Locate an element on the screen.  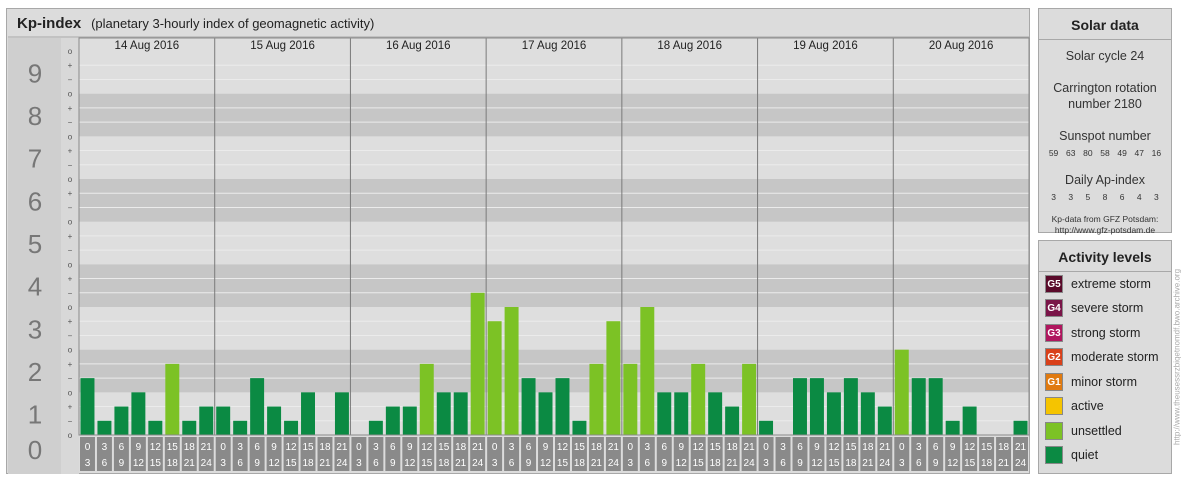
kp-band is located at coordinates (554, 115).